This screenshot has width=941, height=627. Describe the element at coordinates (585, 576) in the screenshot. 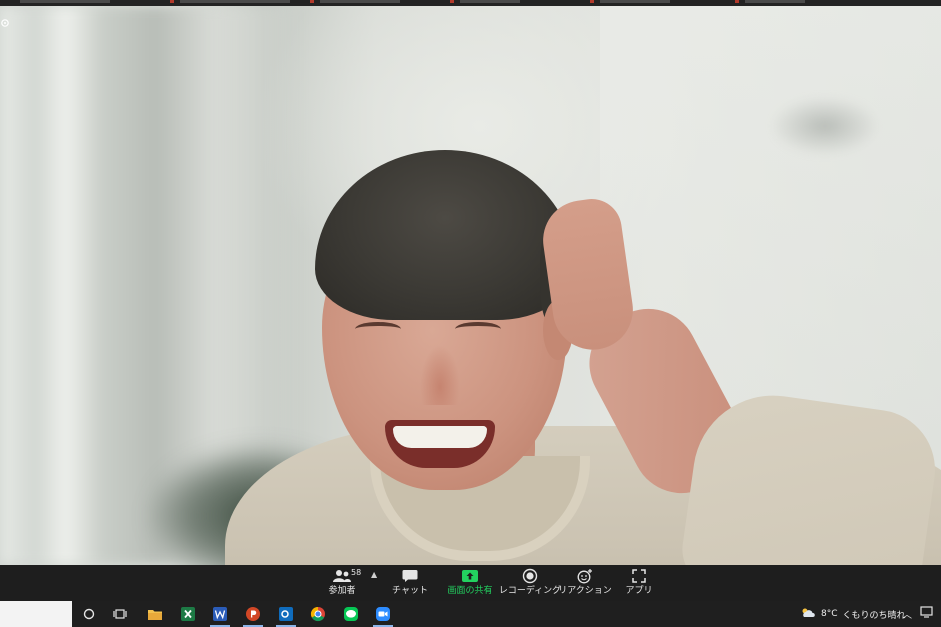

I see `reaction-icon` at that location.